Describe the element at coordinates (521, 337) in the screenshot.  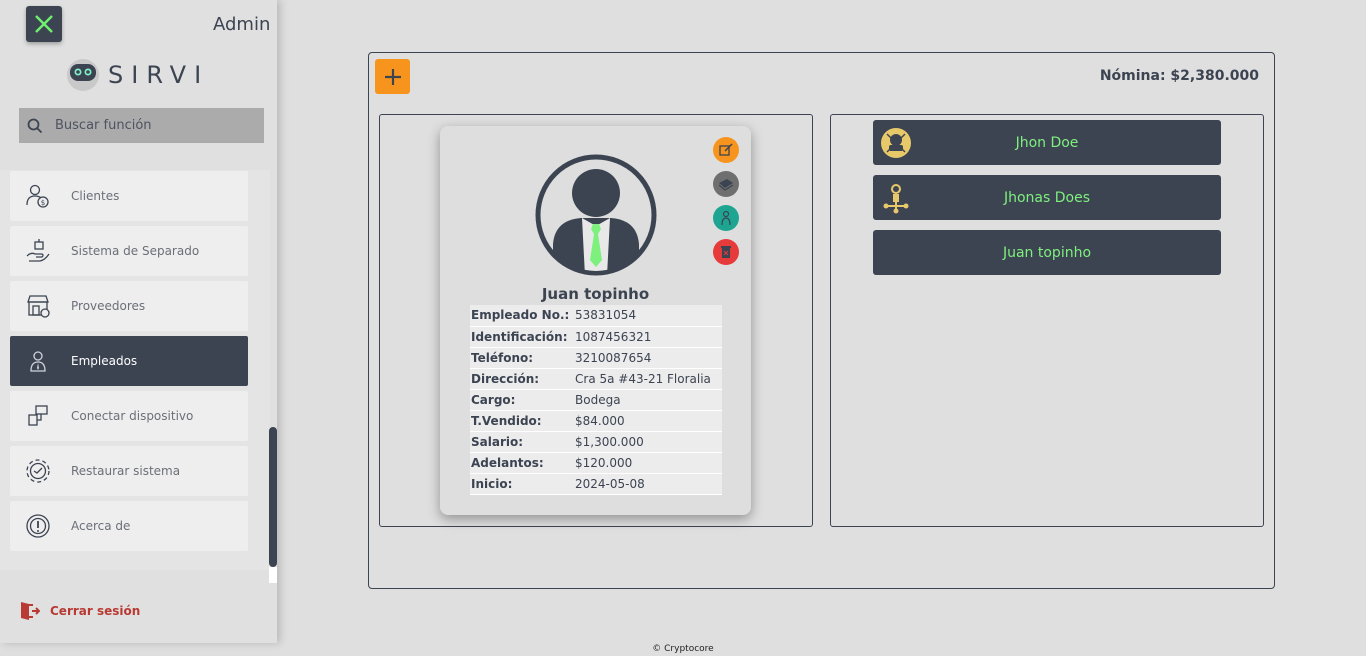
I see `field-label: Identificación:` at that location.